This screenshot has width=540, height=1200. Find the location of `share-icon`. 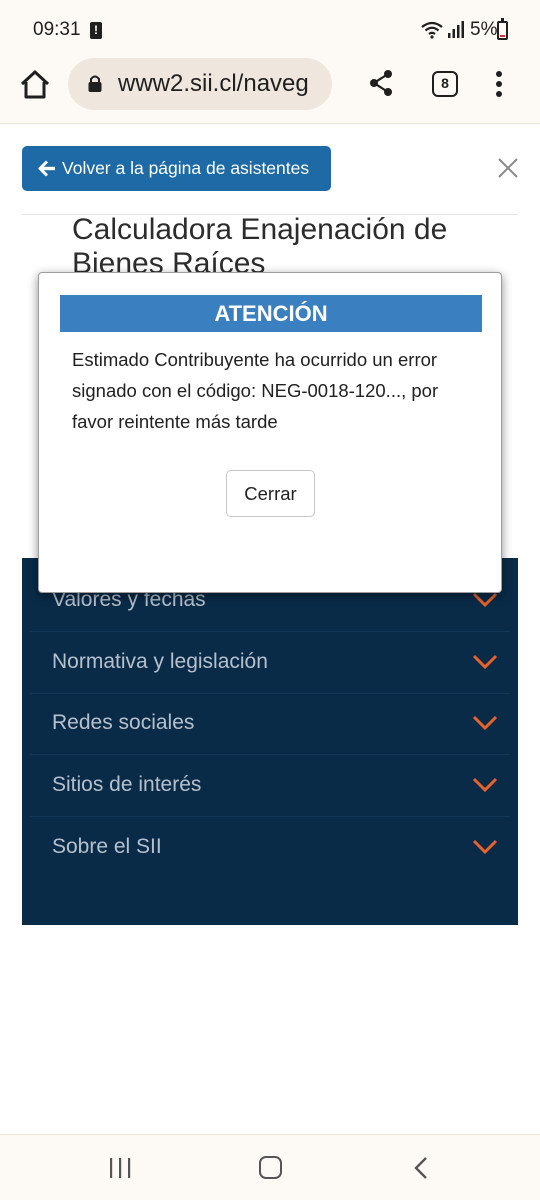

share-icon is located at coordinates (381, 83).